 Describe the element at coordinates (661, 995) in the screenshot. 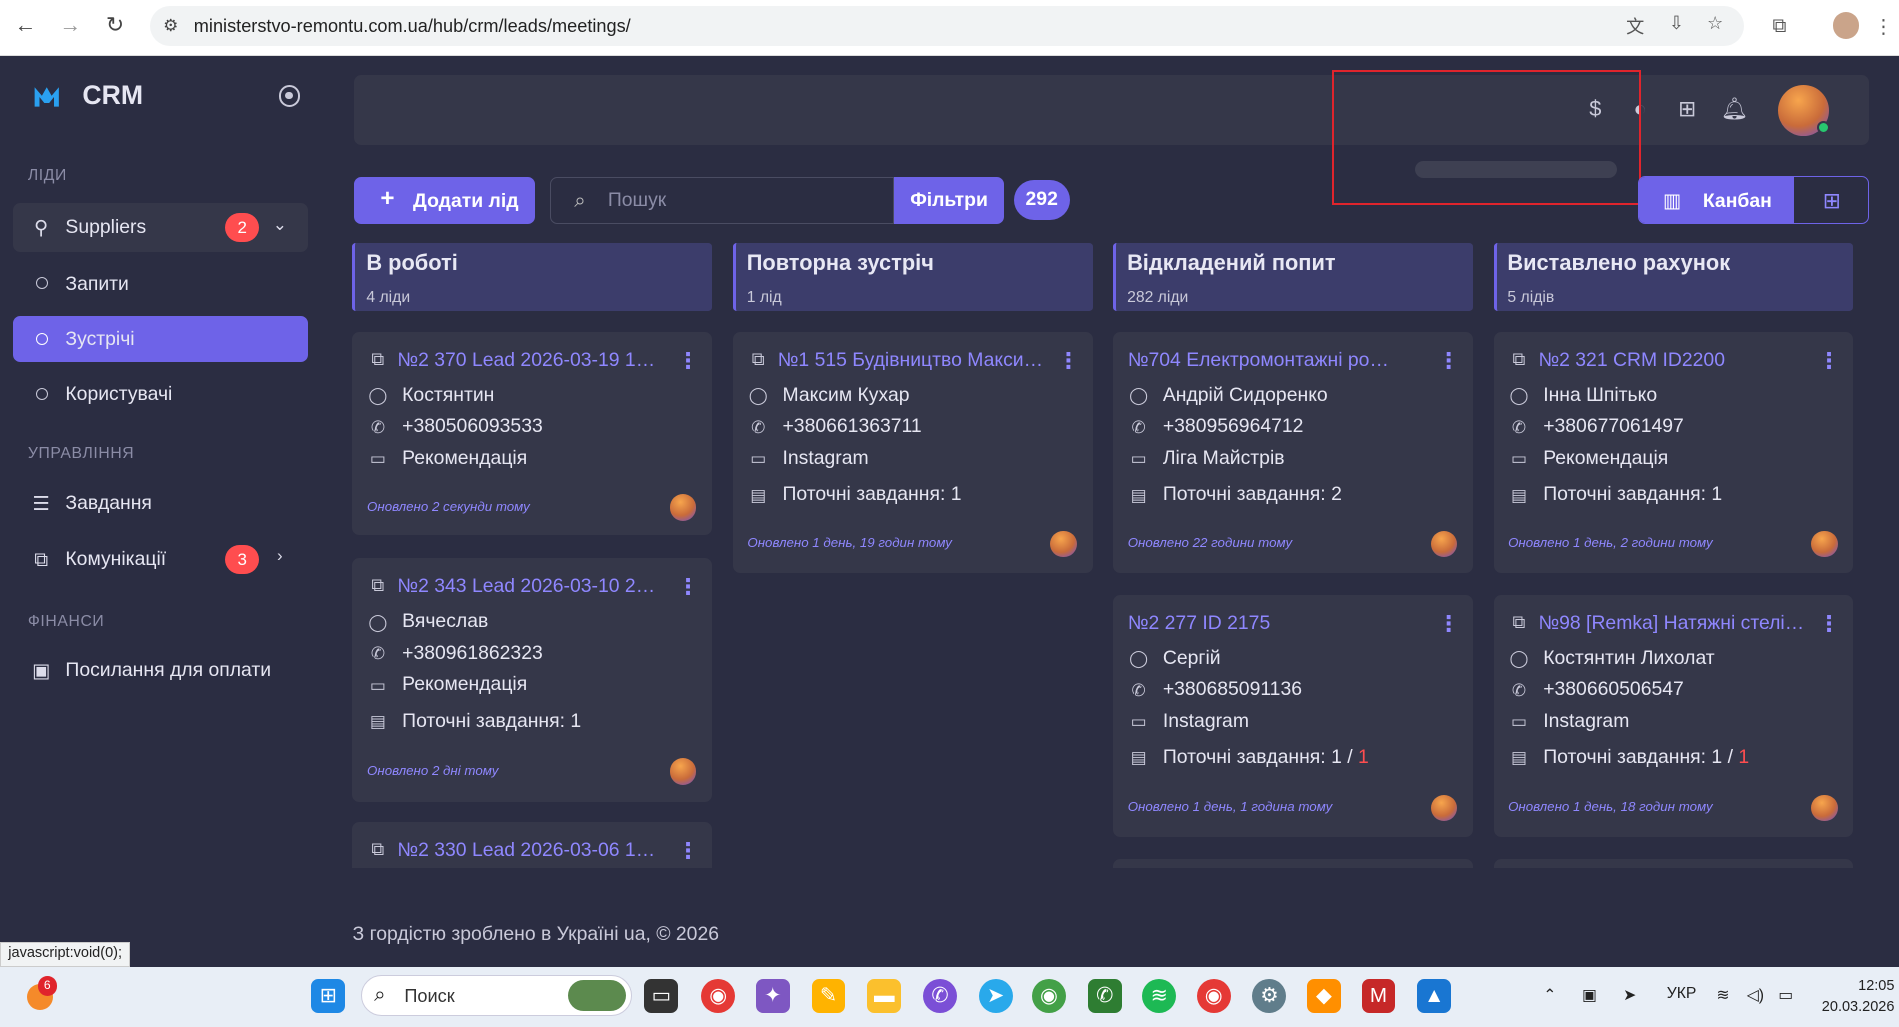

I see `task-view-icon: ▭` at that location.